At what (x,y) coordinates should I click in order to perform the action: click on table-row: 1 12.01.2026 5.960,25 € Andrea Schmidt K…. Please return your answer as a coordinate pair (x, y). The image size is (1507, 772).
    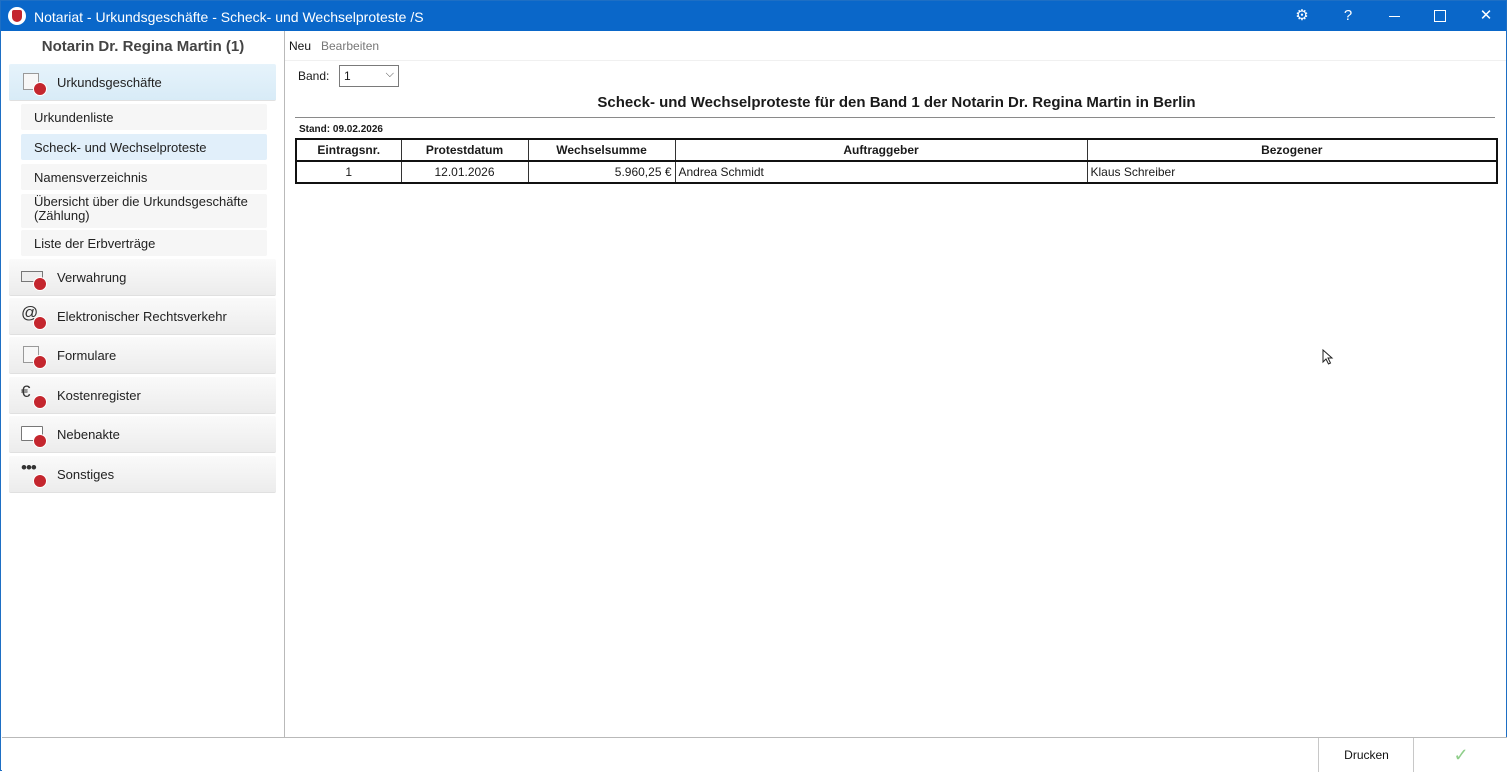
    Looking at the image, I should click on (896, 172).